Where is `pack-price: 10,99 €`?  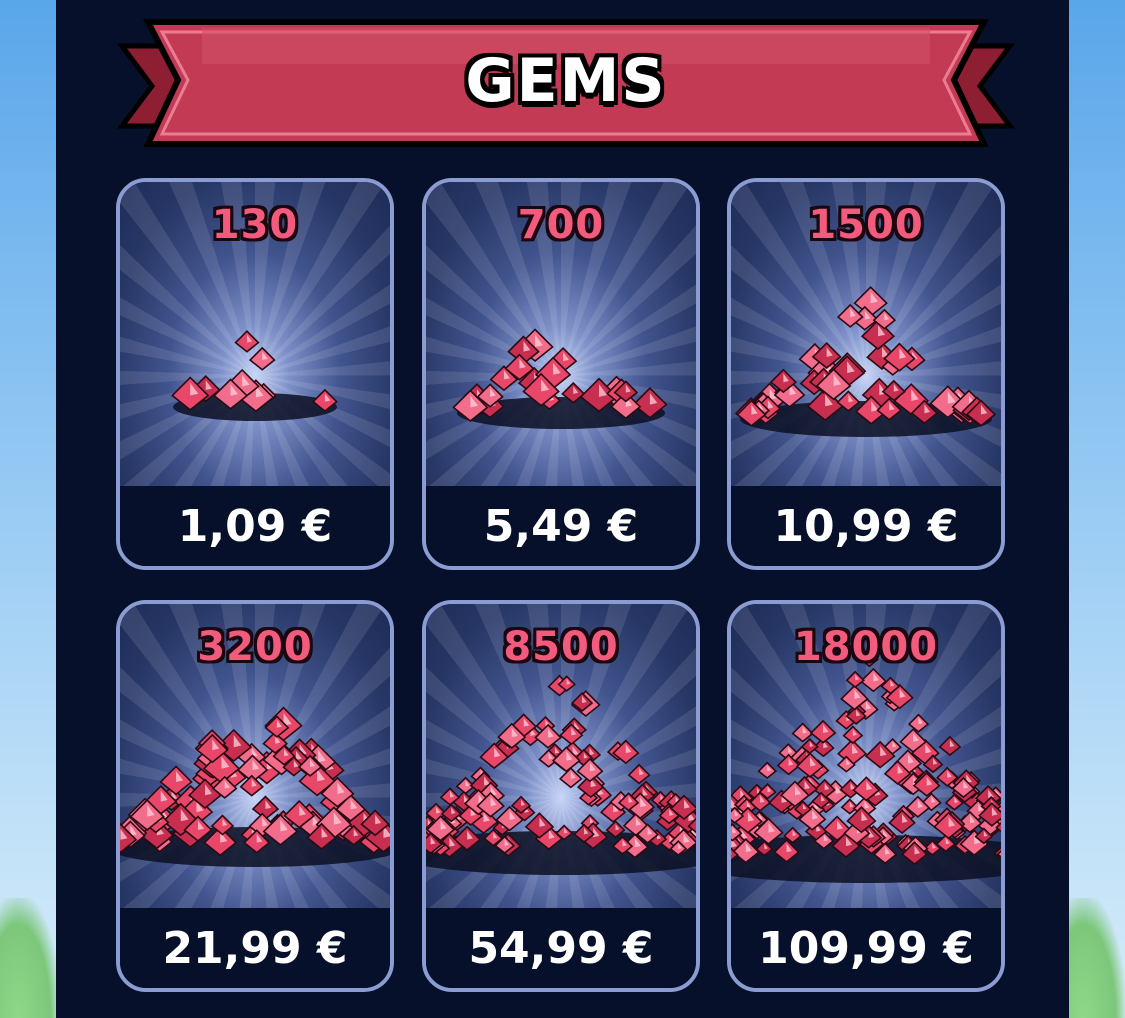 pack-price: 10,99 € is located at coordinates (866, 526).